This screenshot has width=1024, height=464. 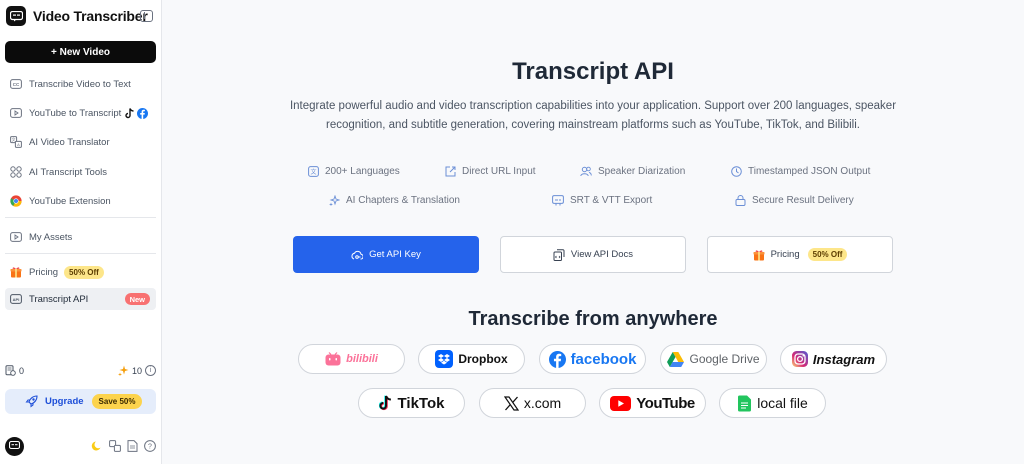 What do you see at coordinates (593, 71) in the screenshot?
I see `page-title: Transcript API` at bounding box center [593, 71].